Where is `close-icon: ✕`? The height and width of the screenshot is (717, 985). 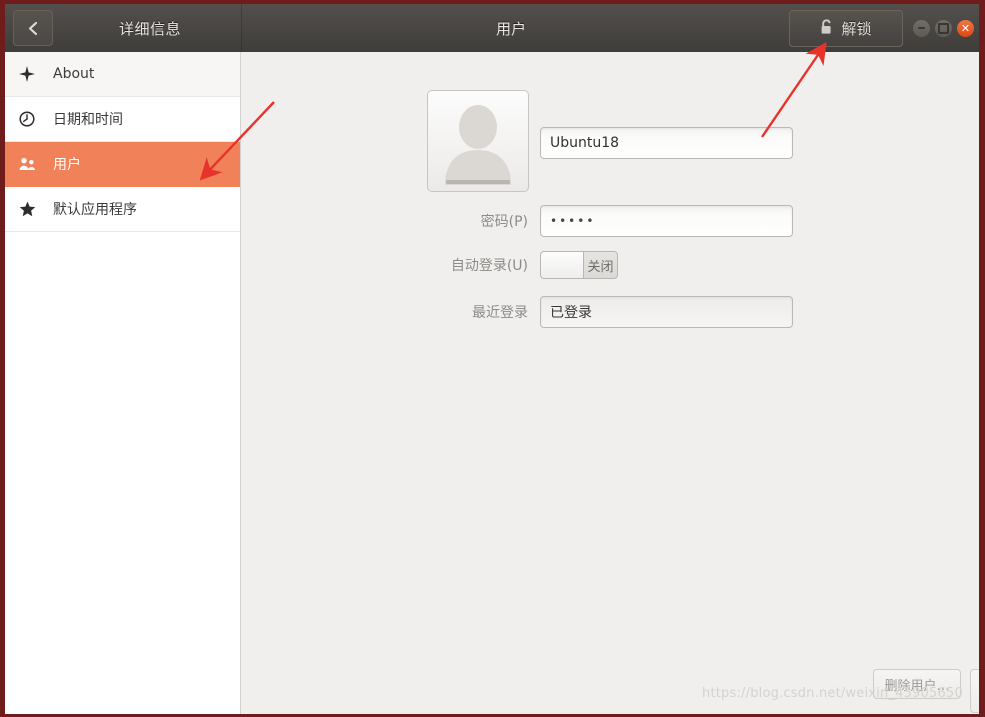
close-icon: ✕ is located at coordinates (965, 28).